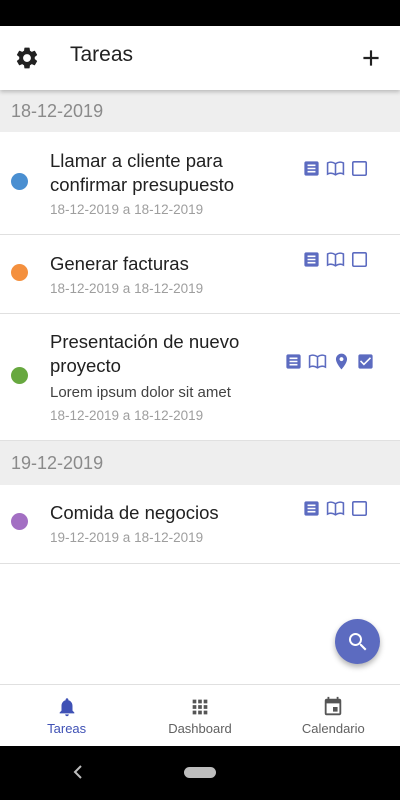  I want to click on plus-icon, so click(371, 58).